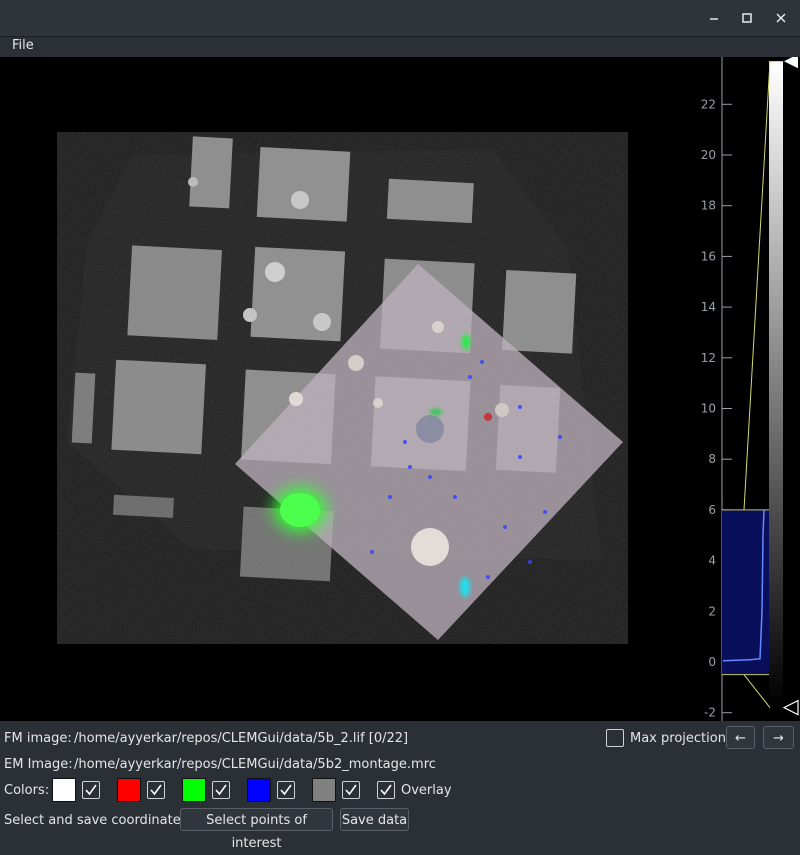 The width and height of the screenshot is (800, 855). I want to click on channel-4-checkbox, so click(286, 790).